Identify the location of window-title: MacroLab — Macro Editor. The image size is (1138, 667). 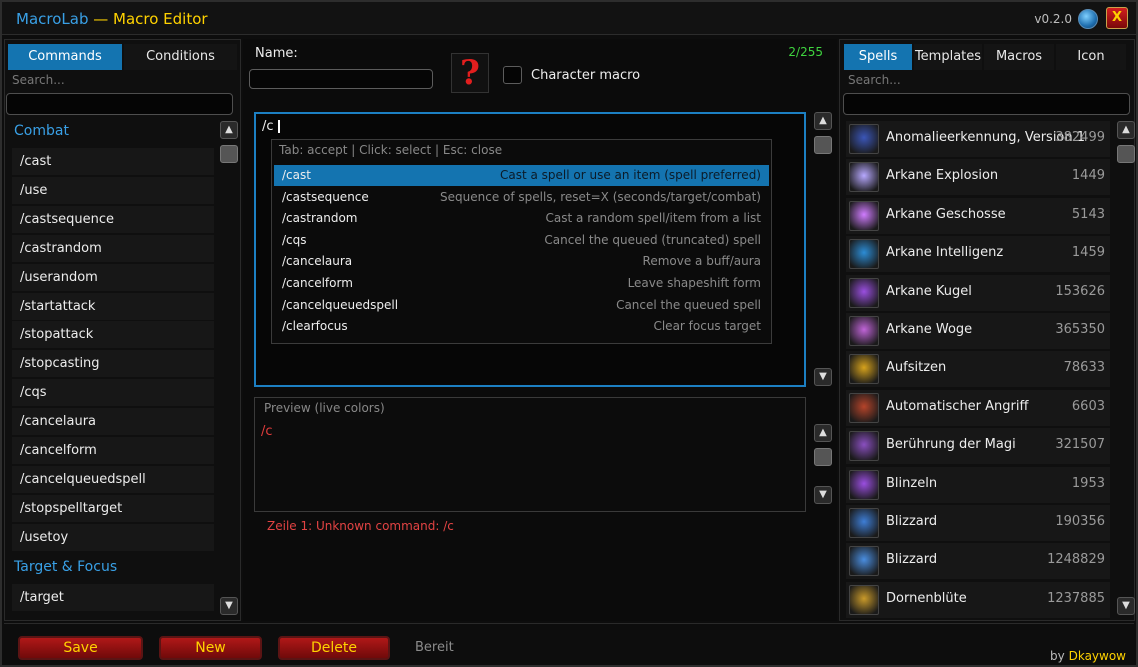
(112, 19).